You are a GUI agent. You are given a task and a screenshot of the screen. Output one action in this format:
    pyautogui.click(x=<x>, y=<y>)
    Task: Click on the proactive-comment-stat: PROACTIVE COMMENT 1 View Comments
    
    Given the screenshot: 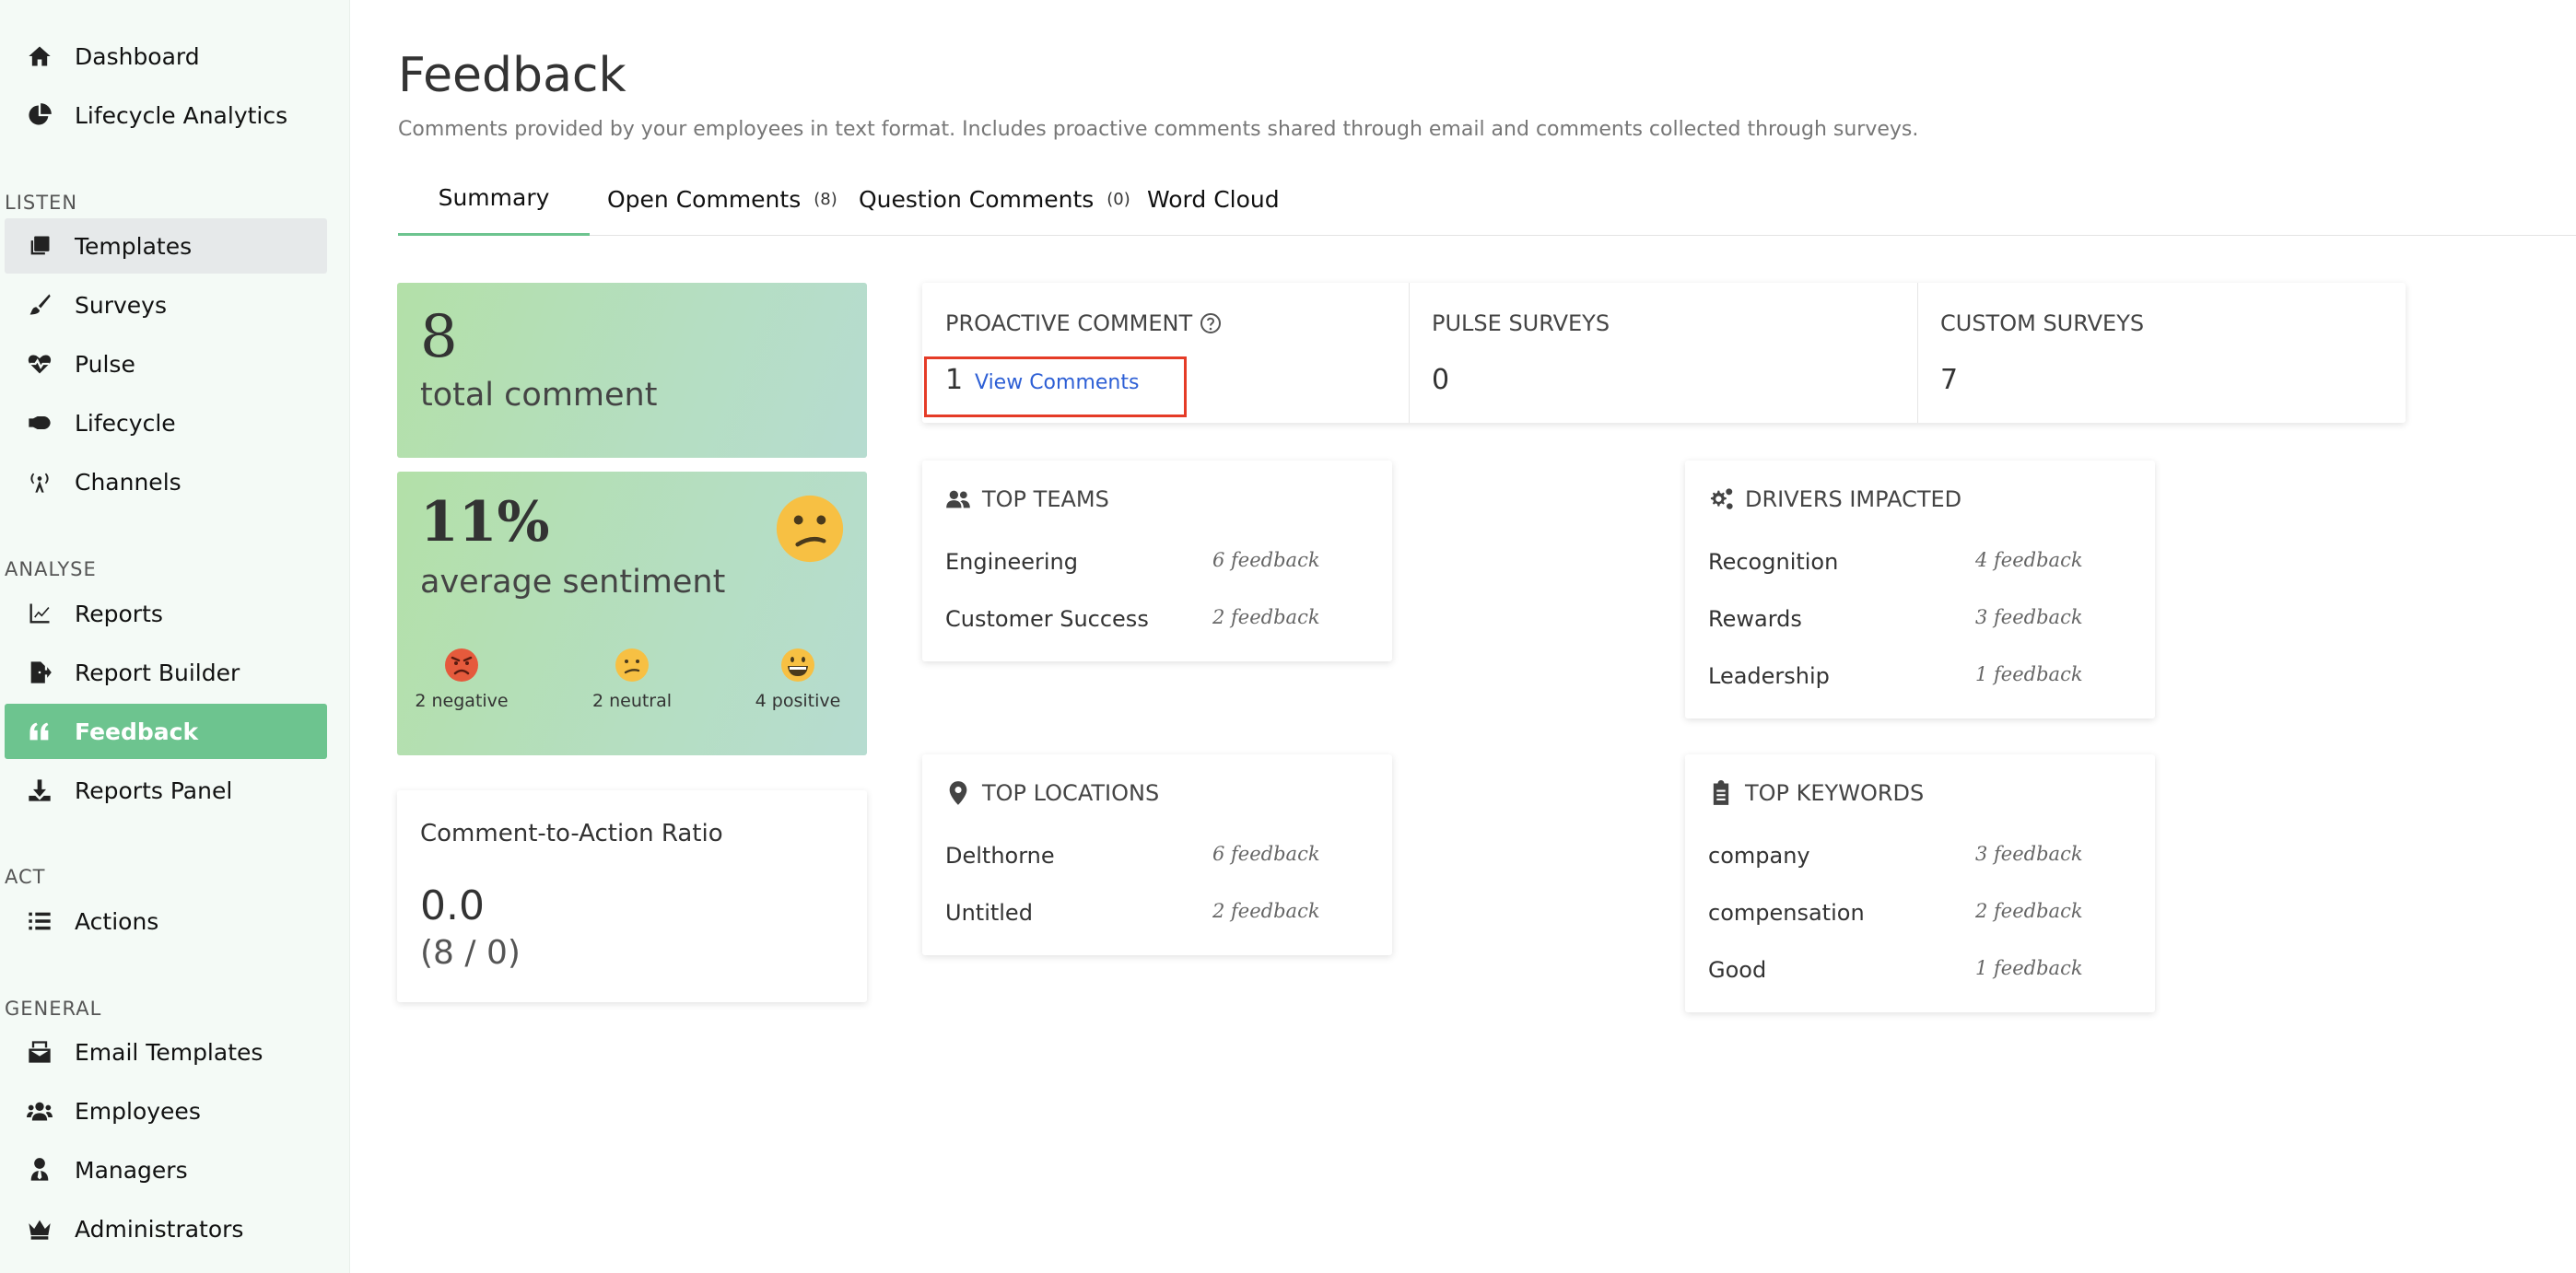 What is the action you would take?
    pyautogui.click(x=1165, y=353)
    